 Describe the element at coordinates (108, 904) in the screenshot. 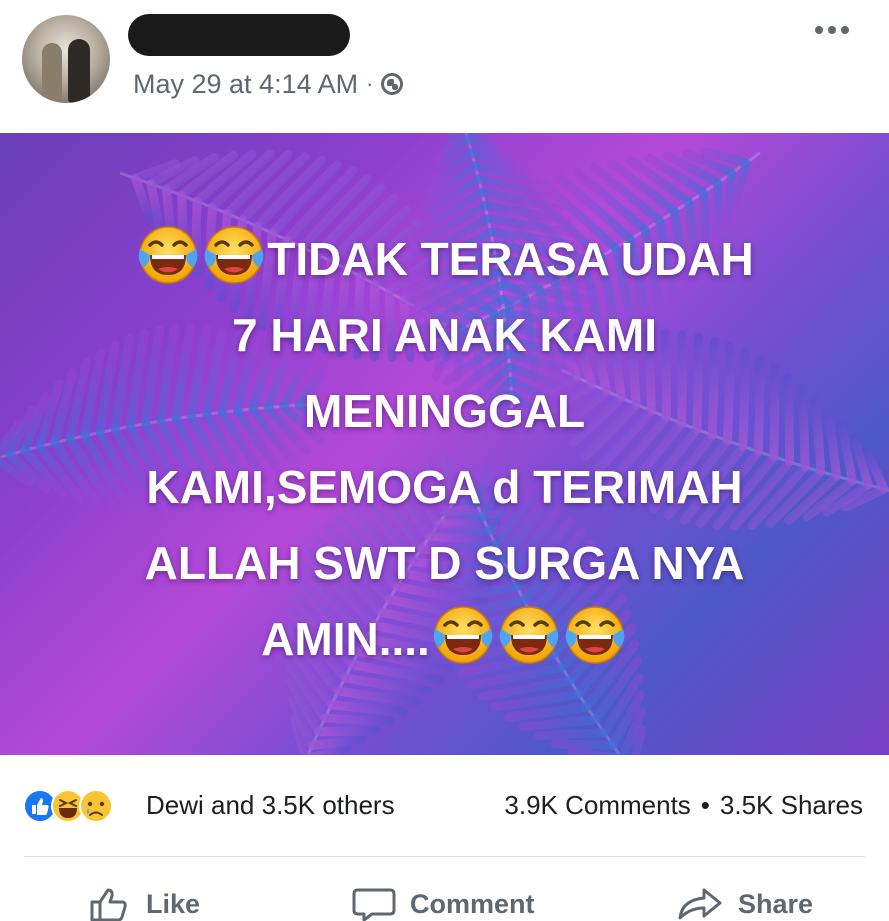

I see `thumbs-up-icon` at that location.